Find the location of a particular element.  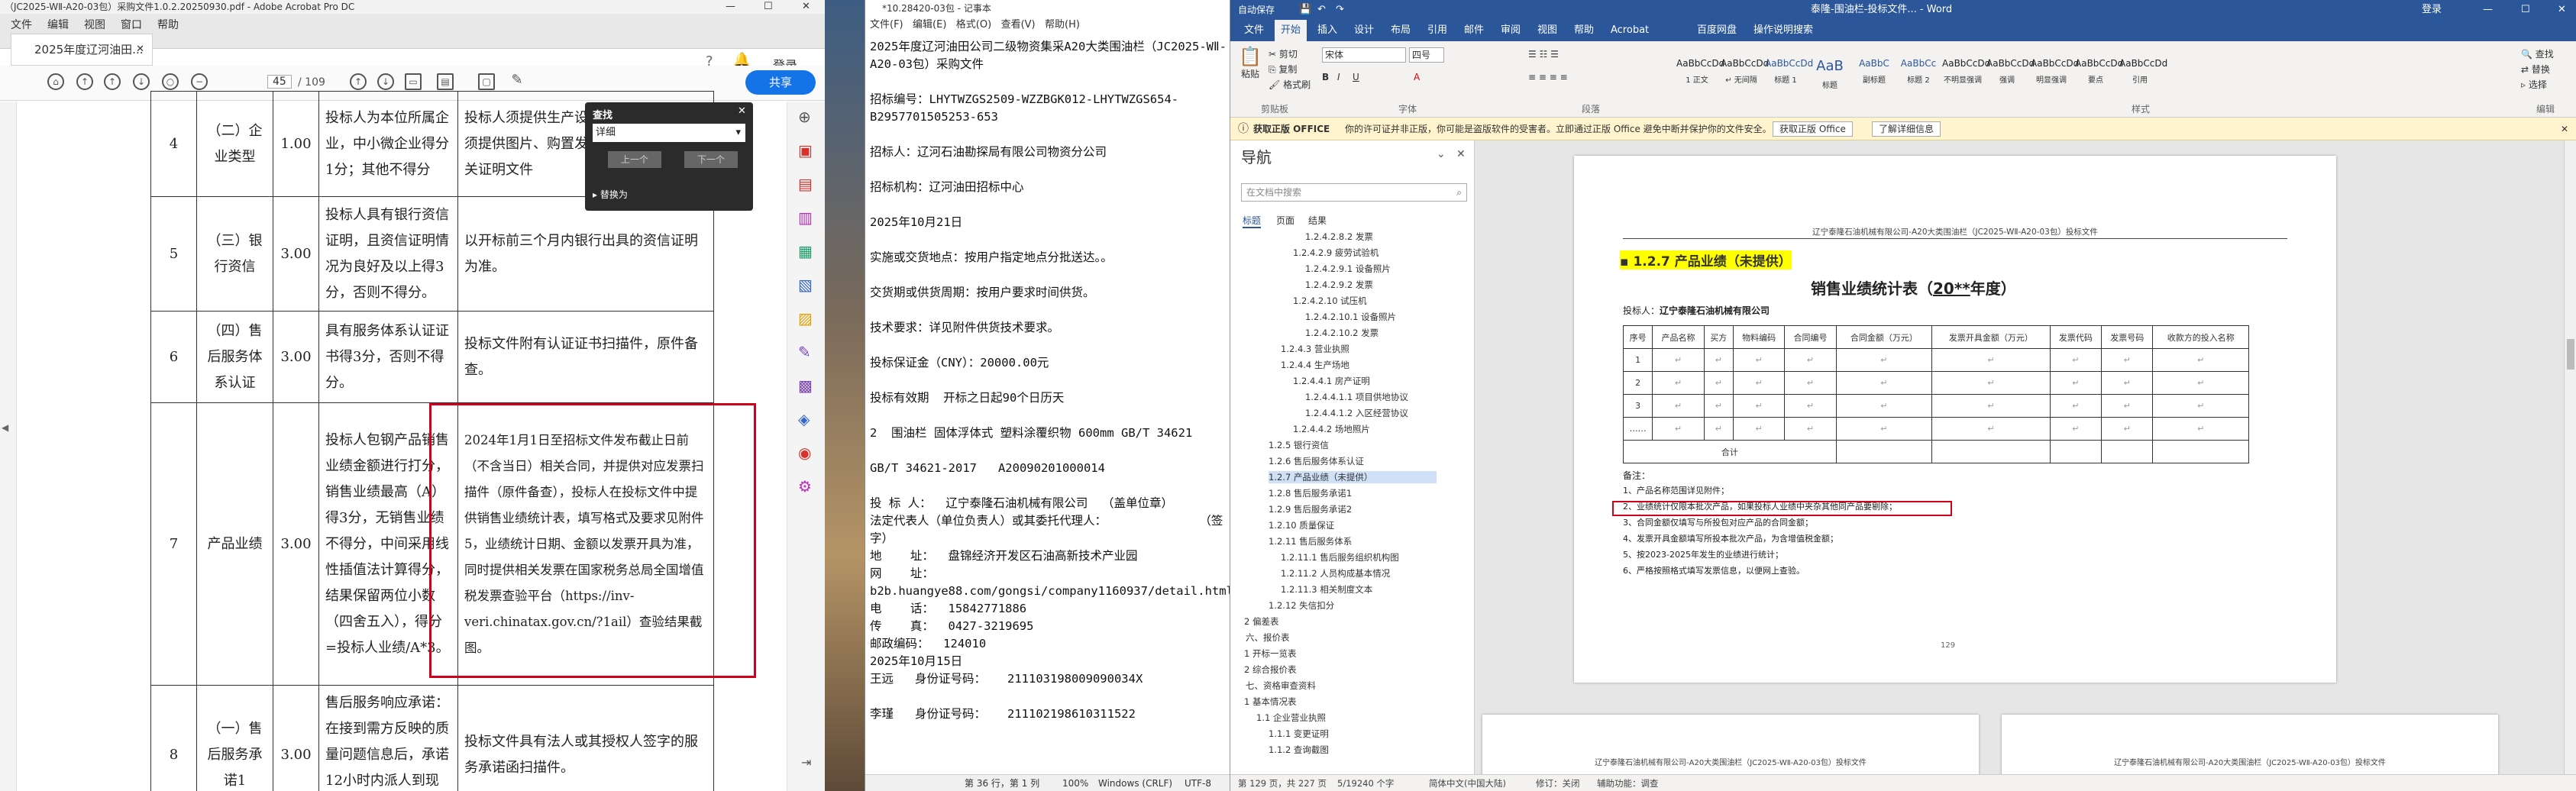

ribbon-tab-0: 文件 is located at coordinates (1254, 30).